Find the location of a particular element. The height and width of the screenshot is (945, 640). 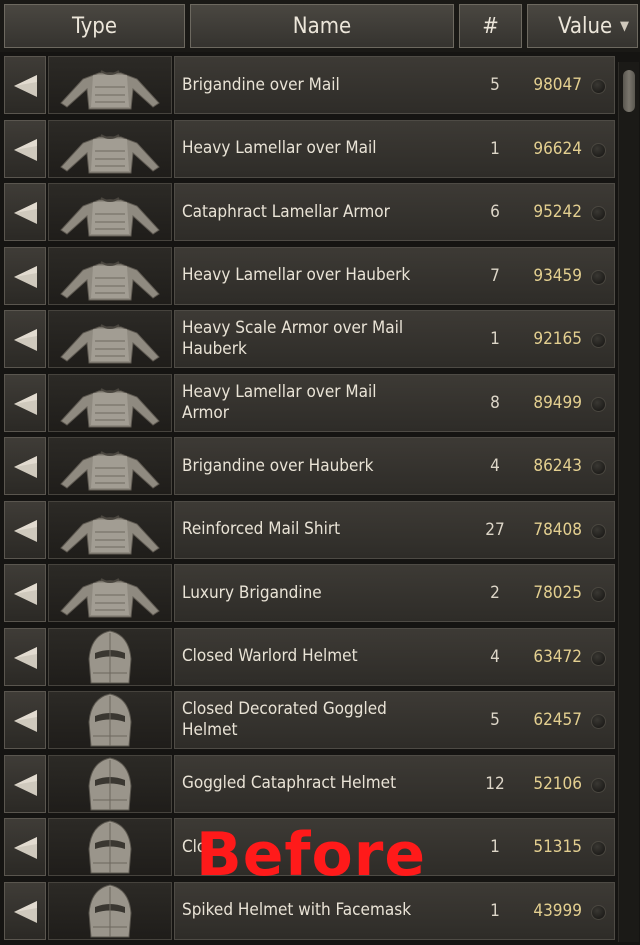

item-value: 92165 is located at coordinates (557, 339).